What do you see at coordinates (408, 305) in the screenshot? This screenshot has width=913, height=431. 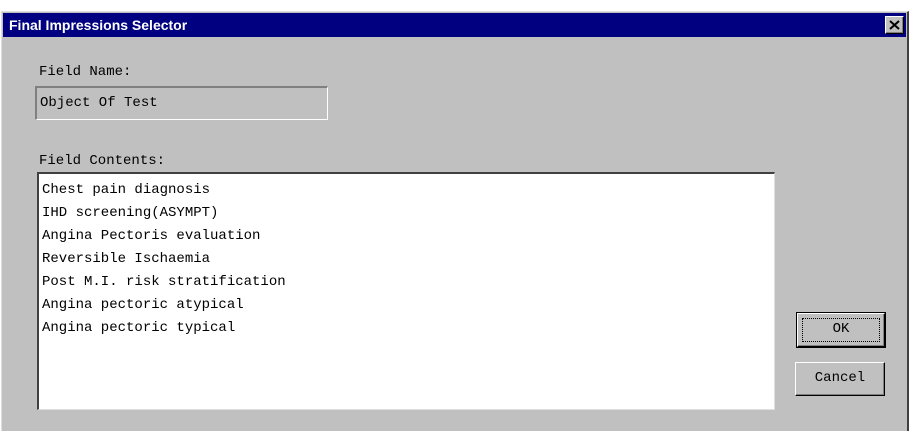 I see `list-item: Angina pectoric atypical` at bounding box center [408, 305].